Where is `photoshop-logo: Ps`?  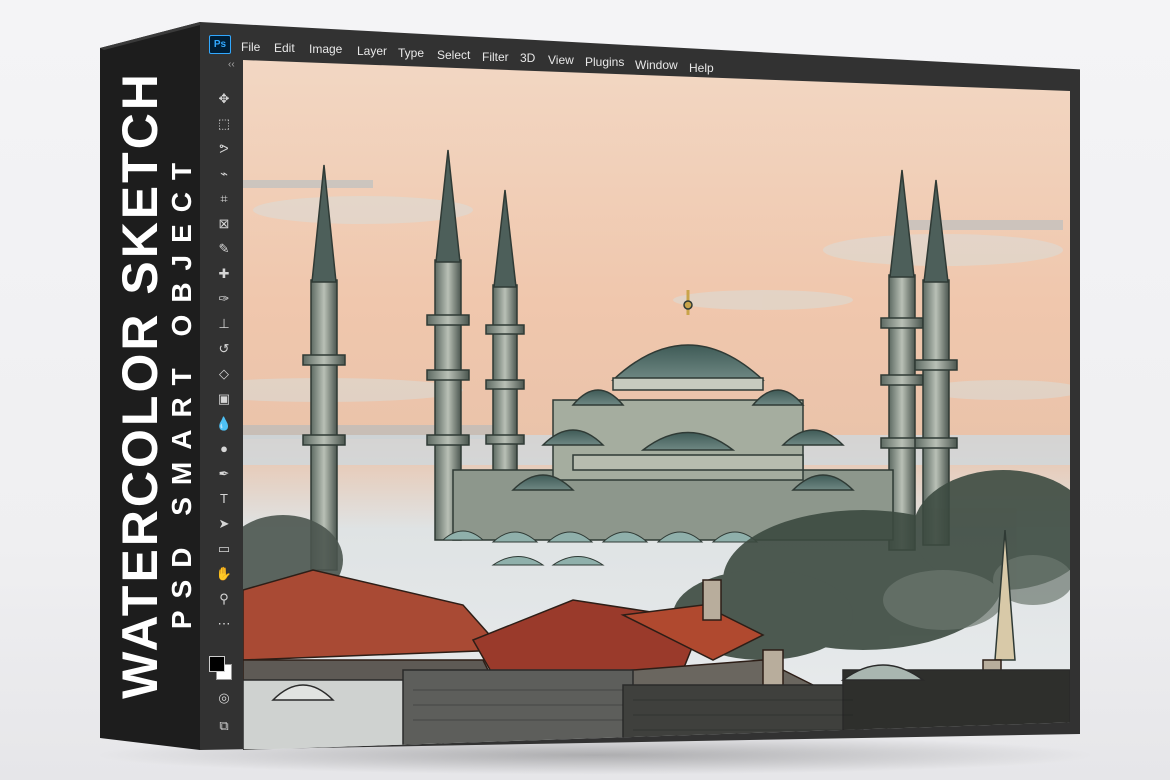
photoshop-logo: Ps is located at coordinates (220, 44).